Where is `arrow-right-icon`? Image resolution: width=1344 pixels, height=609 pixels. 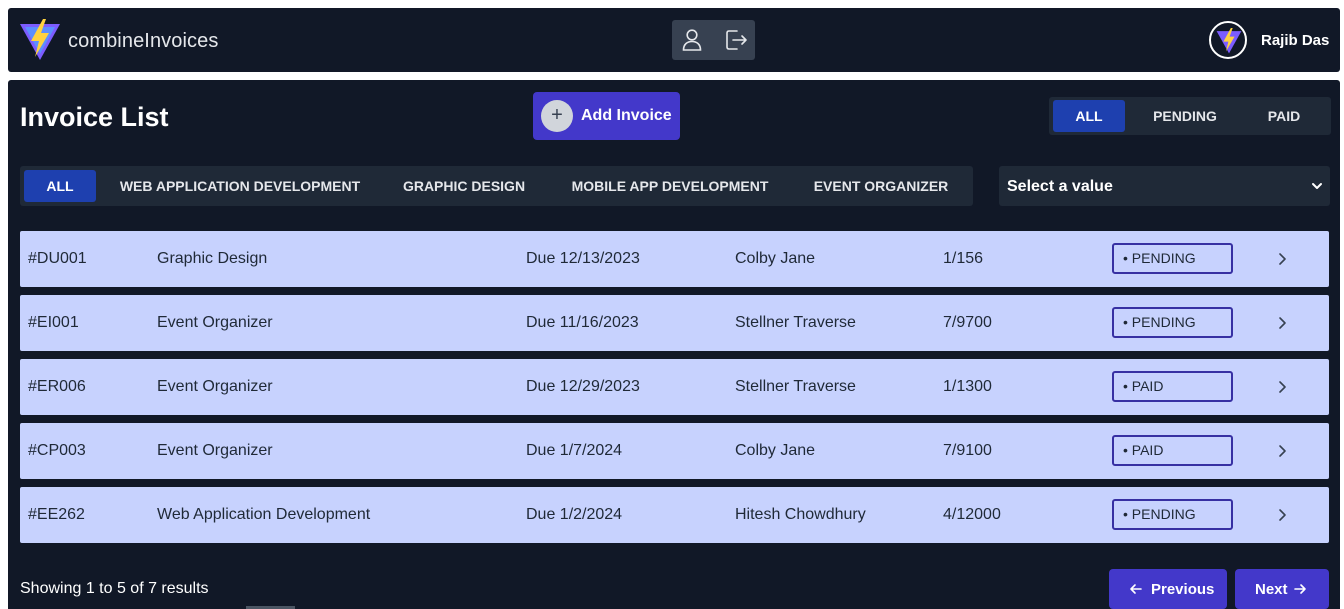 arrow-right-icon is located at coordinates (1300, 589).